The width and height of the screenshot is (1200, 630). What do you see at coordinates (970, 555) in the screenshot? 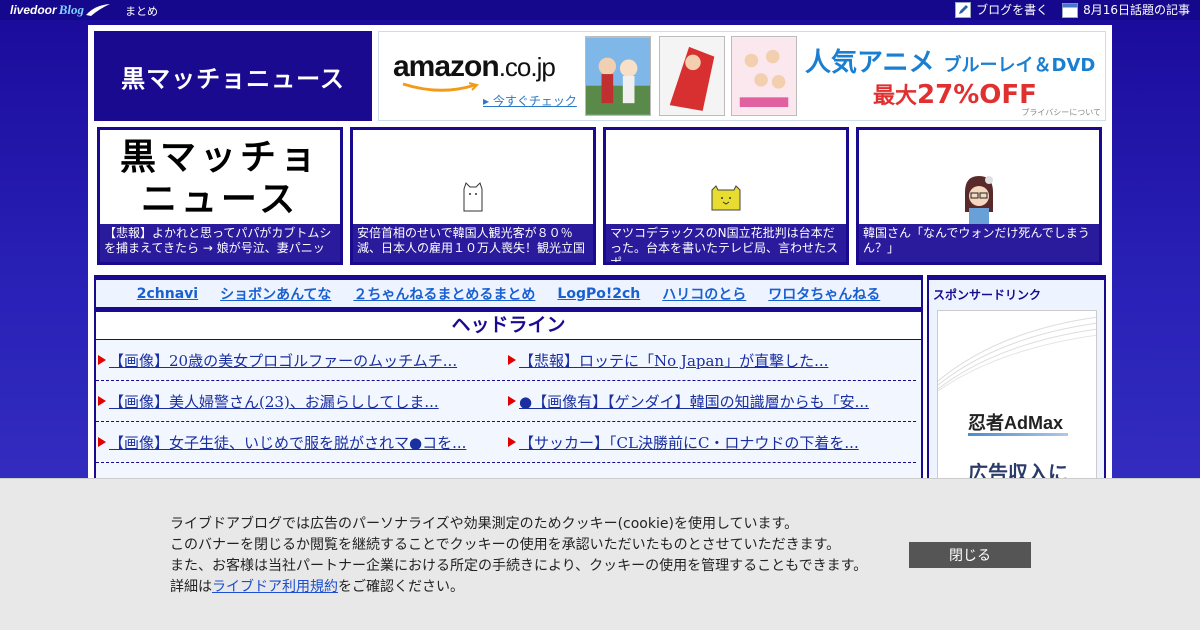
I see `cookie-close-button: 閉じる` at bounding box center [970, 555].